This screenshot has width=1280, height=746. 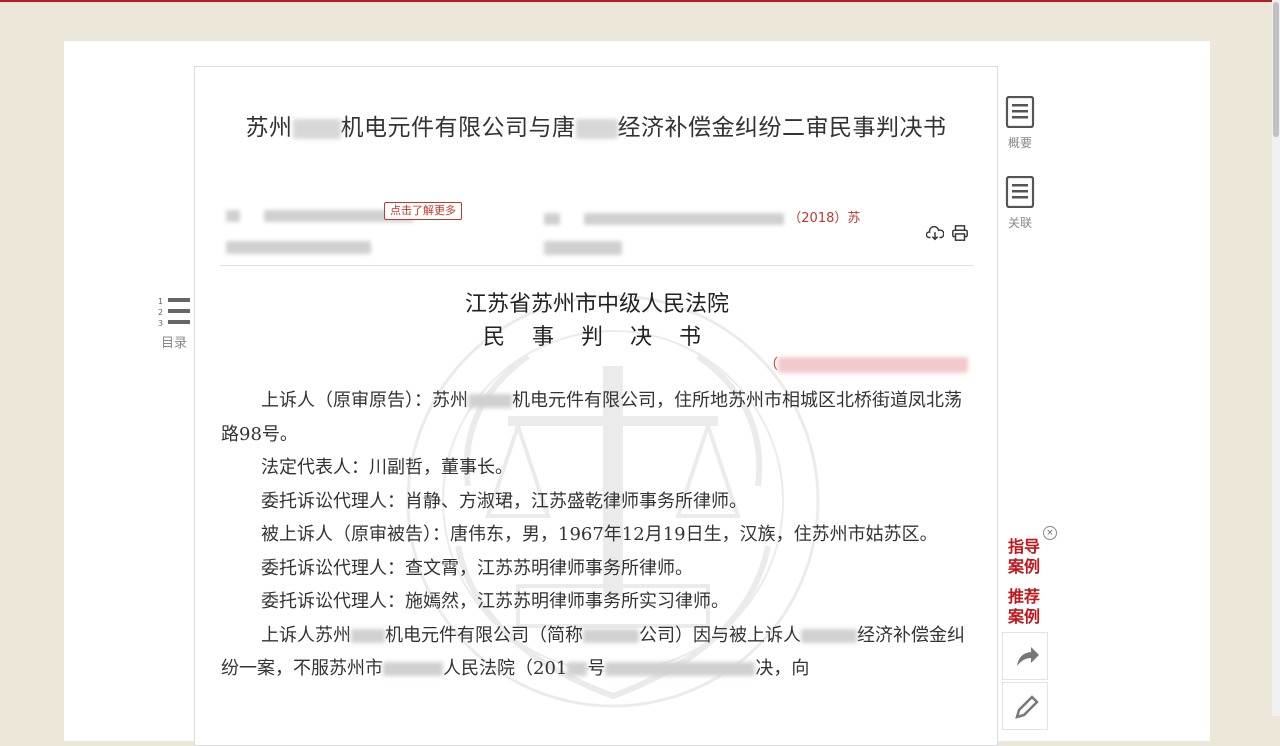 I want to click on toc-number: 3, so click(x=160, y=323).